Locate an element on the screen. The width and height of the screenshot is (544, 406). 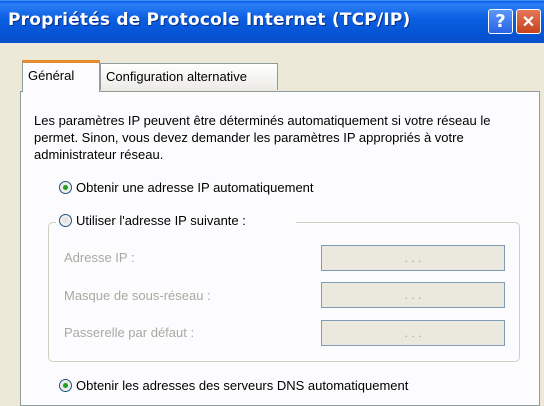
obtain-ip-auto-radio: Obtenir une adresse IP automatiquement is located at coordinates (186, 187).